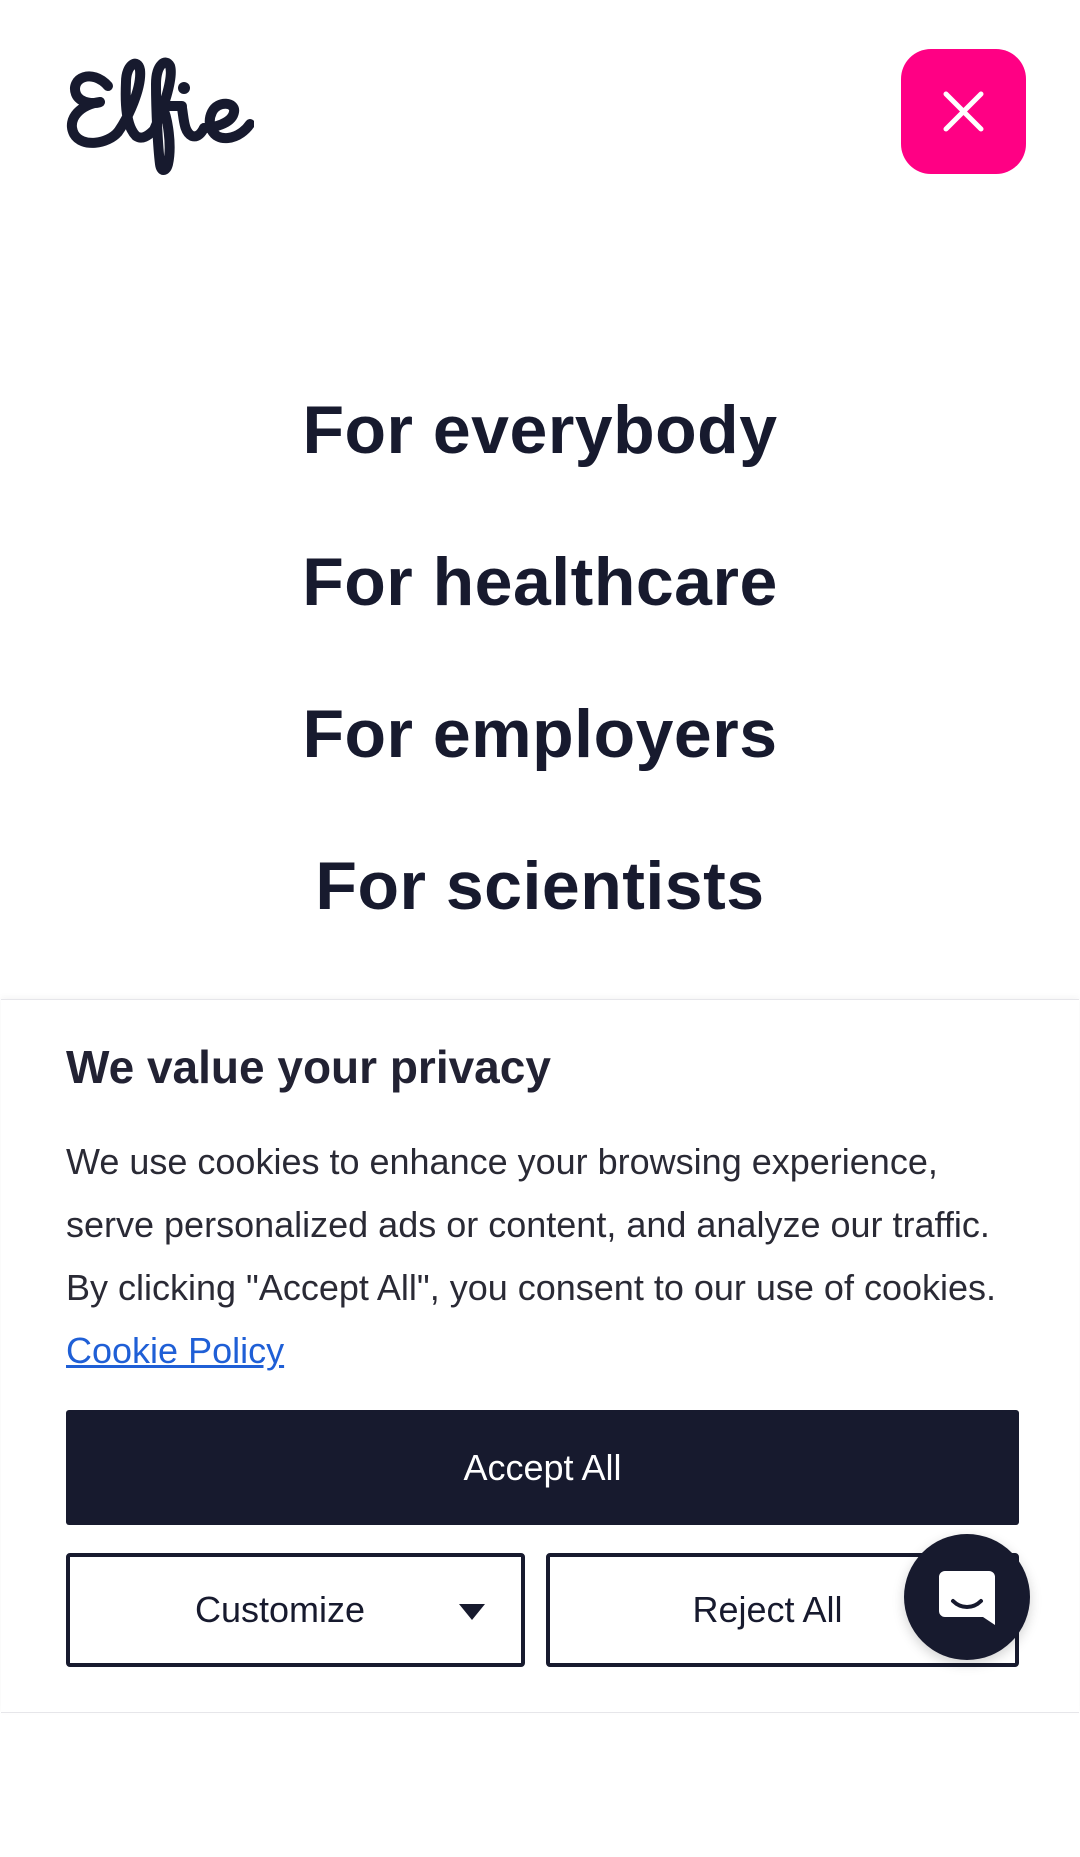 The height and width of the screenshot is (1857, 1080). I want to click on close-icon, so click(963, 111).